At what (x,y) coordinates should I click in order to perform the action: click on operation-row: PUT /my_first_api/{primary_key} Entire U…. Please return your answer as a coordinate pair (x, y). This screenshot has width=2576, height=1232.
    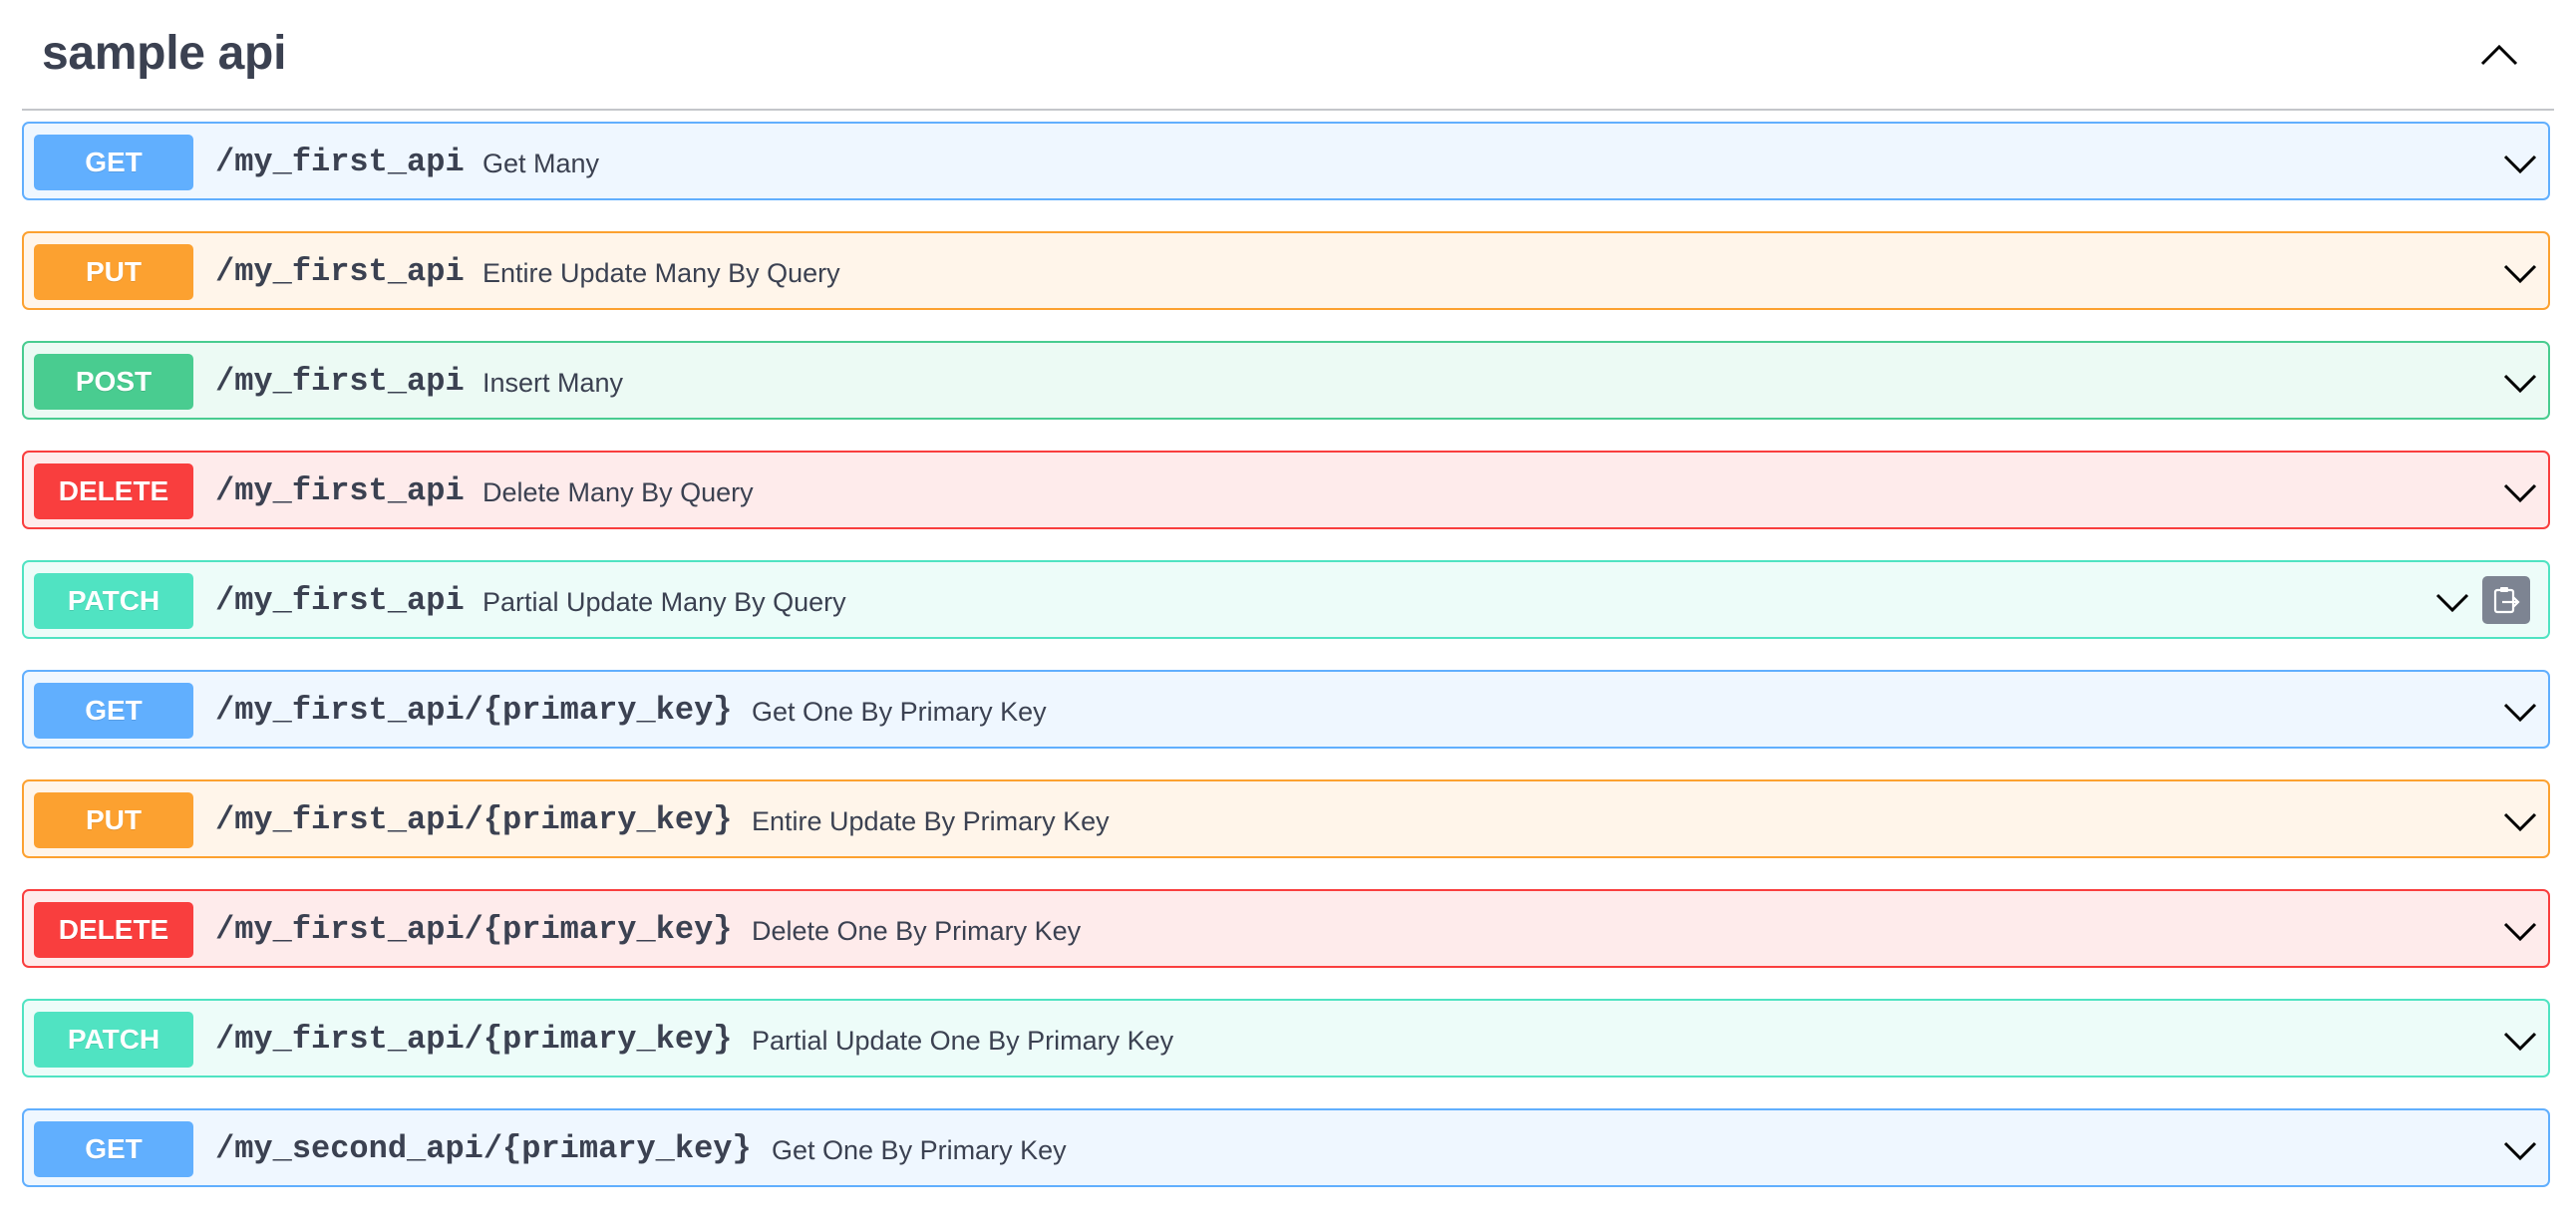
    Looking at the image, I should click on (1286, 818).